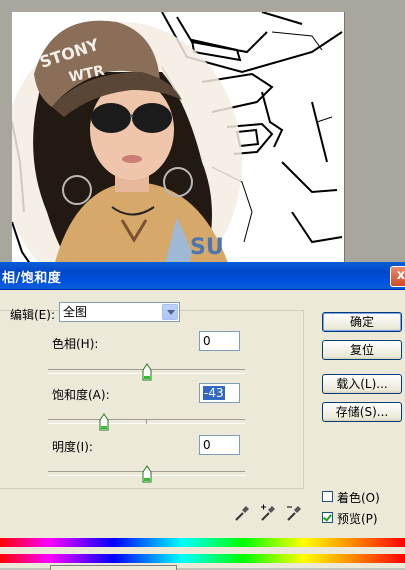 The image size is (405, 570). What do you see at coordinates (358, 498) in the screenshot?
I see `colorize-label: 着色(O)` at bounding box center [358, 498].